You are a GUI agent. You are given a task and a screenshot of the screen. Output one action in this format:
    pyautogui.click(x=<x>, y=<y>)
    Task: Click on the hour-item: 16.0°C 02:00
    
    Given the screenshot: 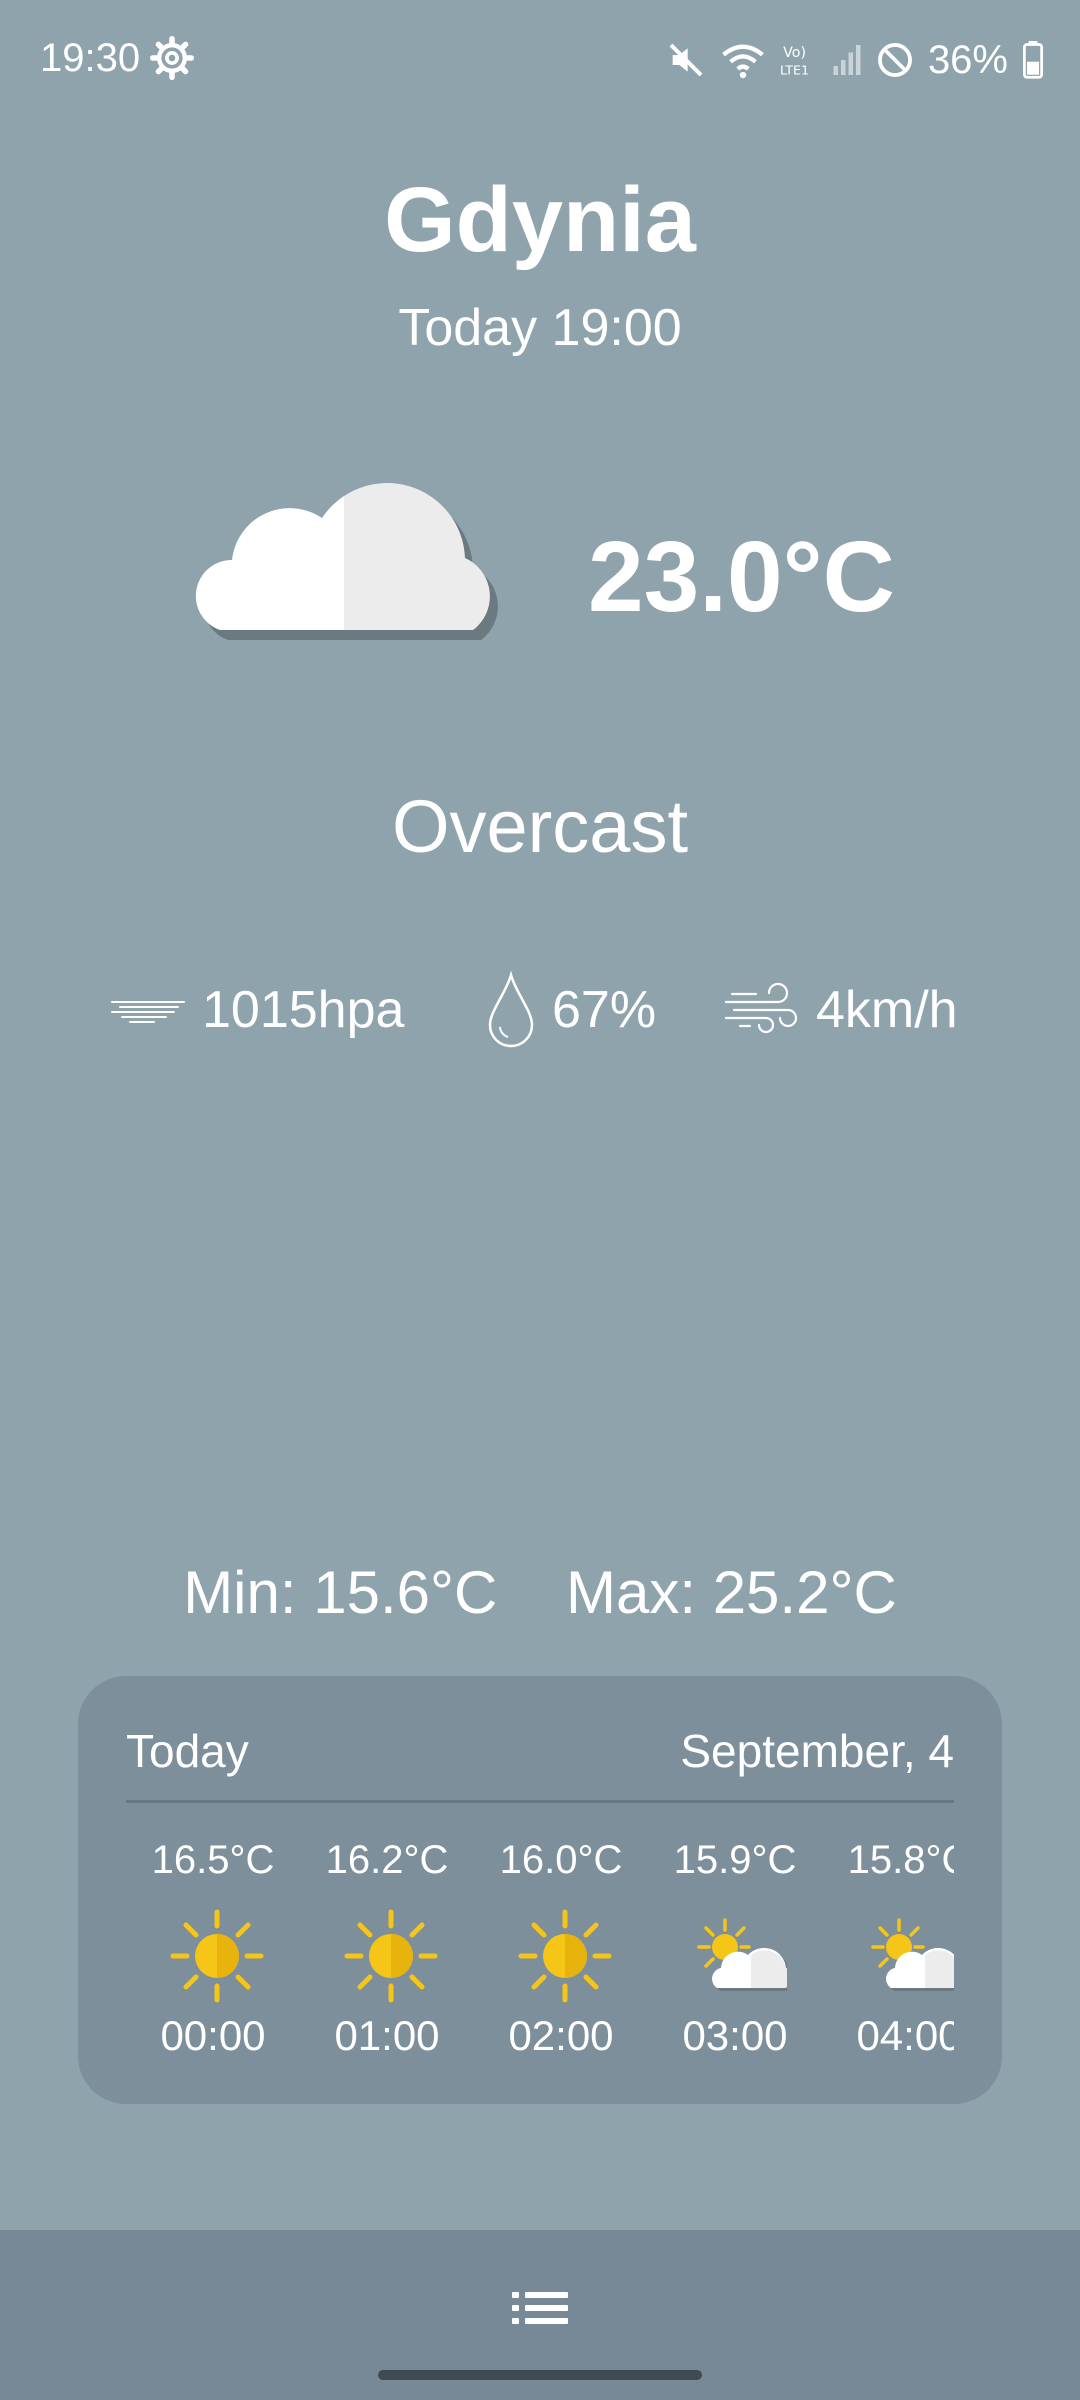 What is the action you would take?
    pyautogui.click(x=561, y=1951)
    